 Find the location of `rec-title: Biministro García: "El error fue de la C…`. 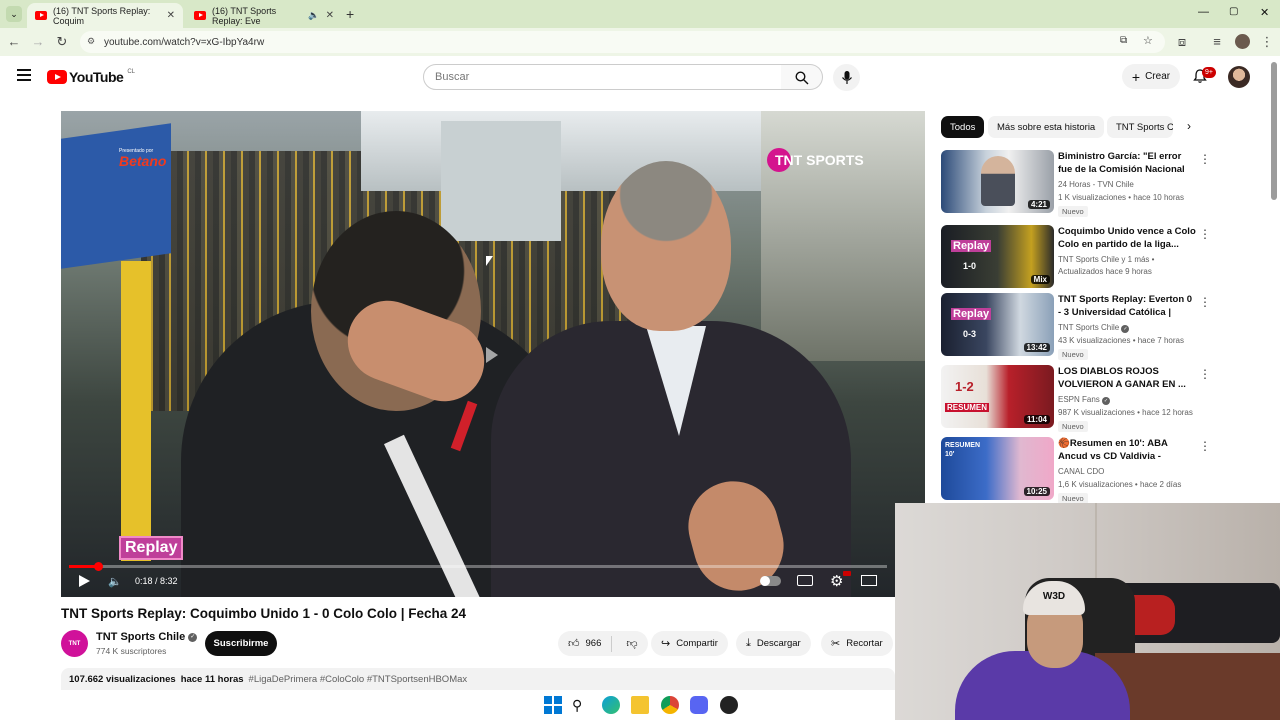

rec-title: Biministro García: "El error fue de la C… is located at coordinates (1121, 163).